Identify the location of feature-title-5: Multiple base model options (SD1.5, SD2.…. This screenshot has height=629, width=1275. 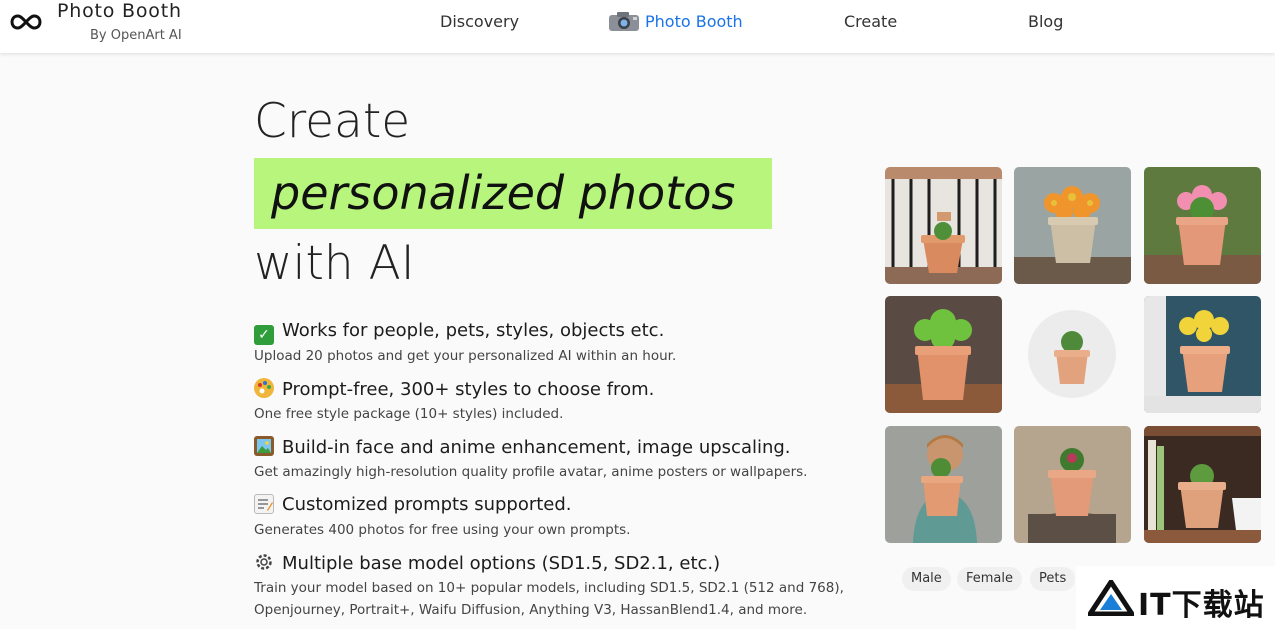
(487, 563).